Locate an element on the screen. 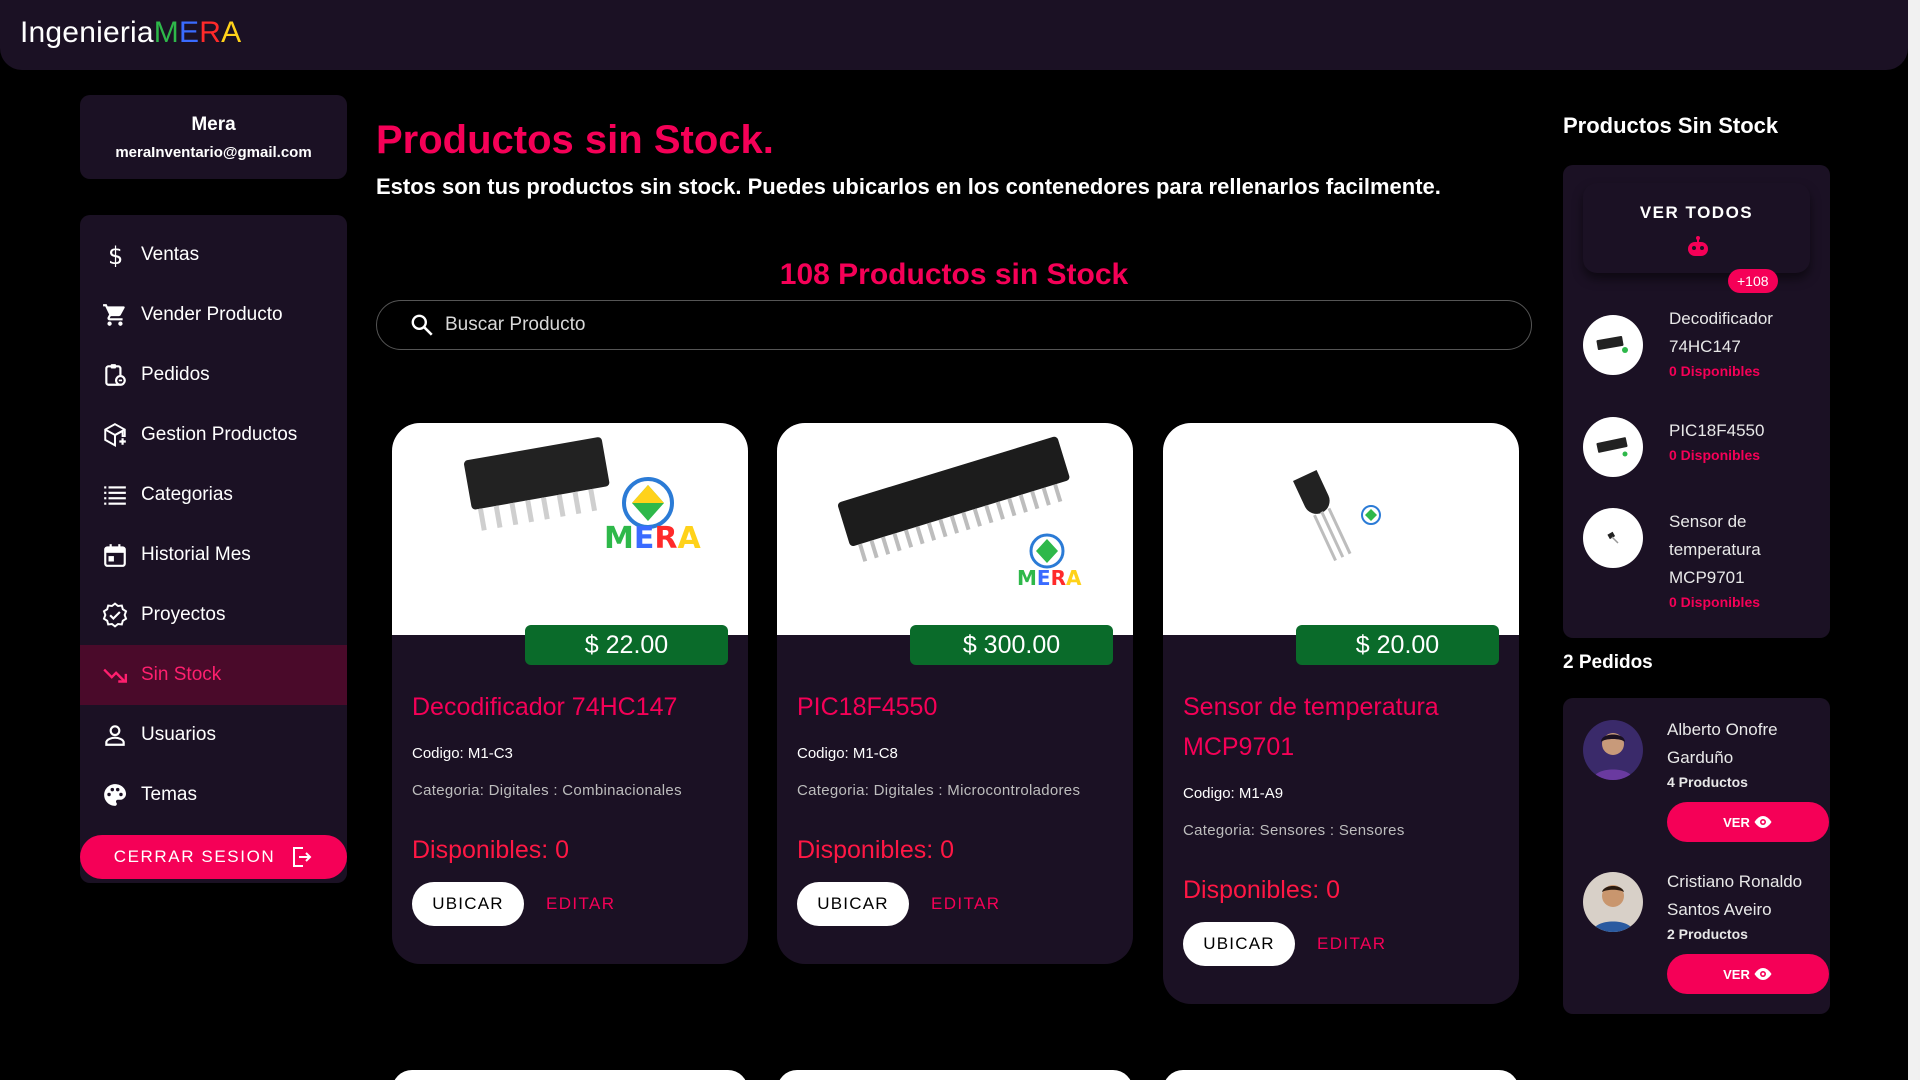 The image size is (1920, 1080). sidebar-item-label: Vender Producto is located at coordinates (212, 314).